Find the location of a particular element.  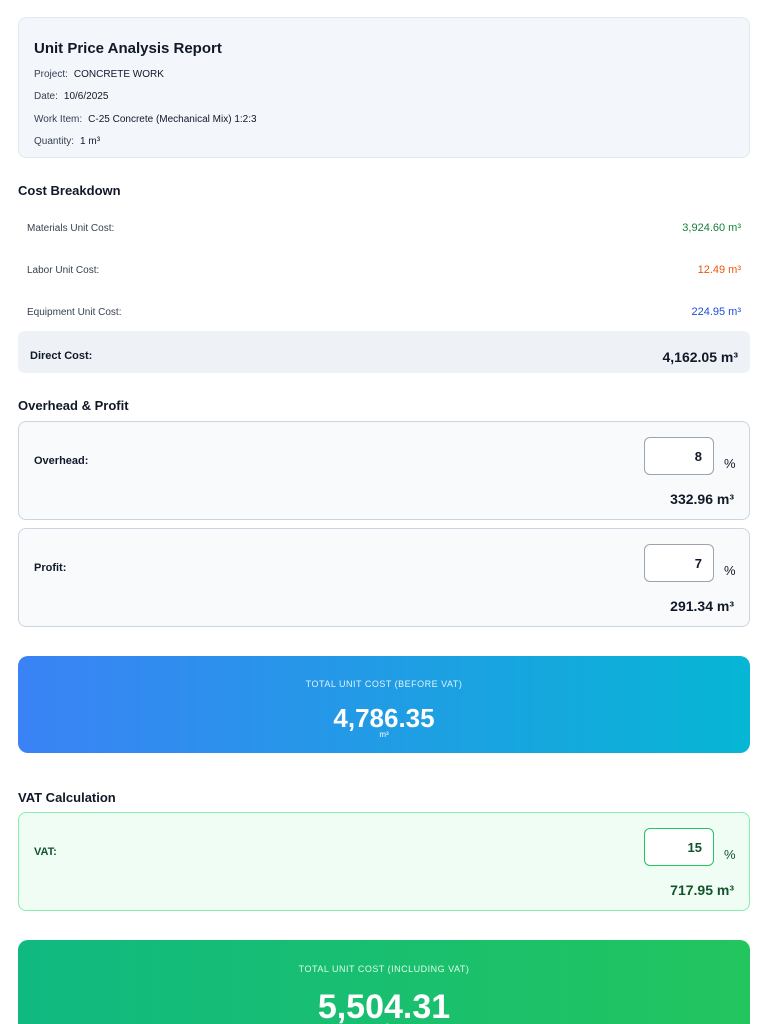

overhead-percent-input is located at coordinates (679, 456).